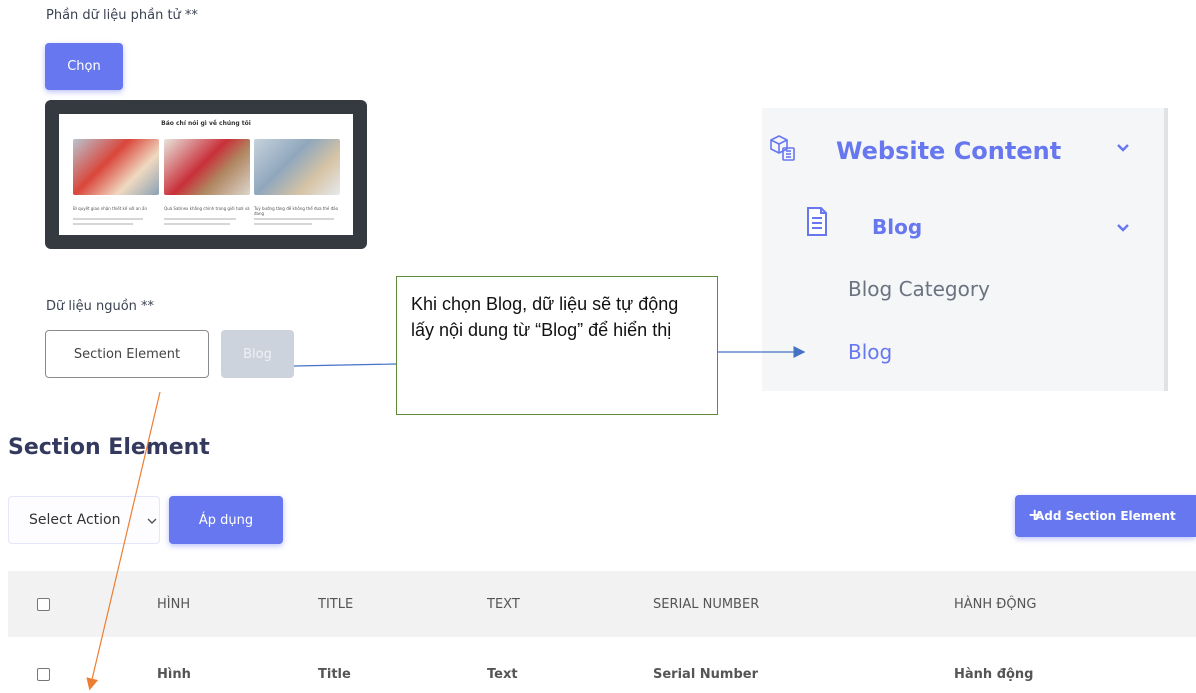  Describe the element at coordinates (123, 541) in the screenshot. I see `arrow-section-element-to-table` at that location.